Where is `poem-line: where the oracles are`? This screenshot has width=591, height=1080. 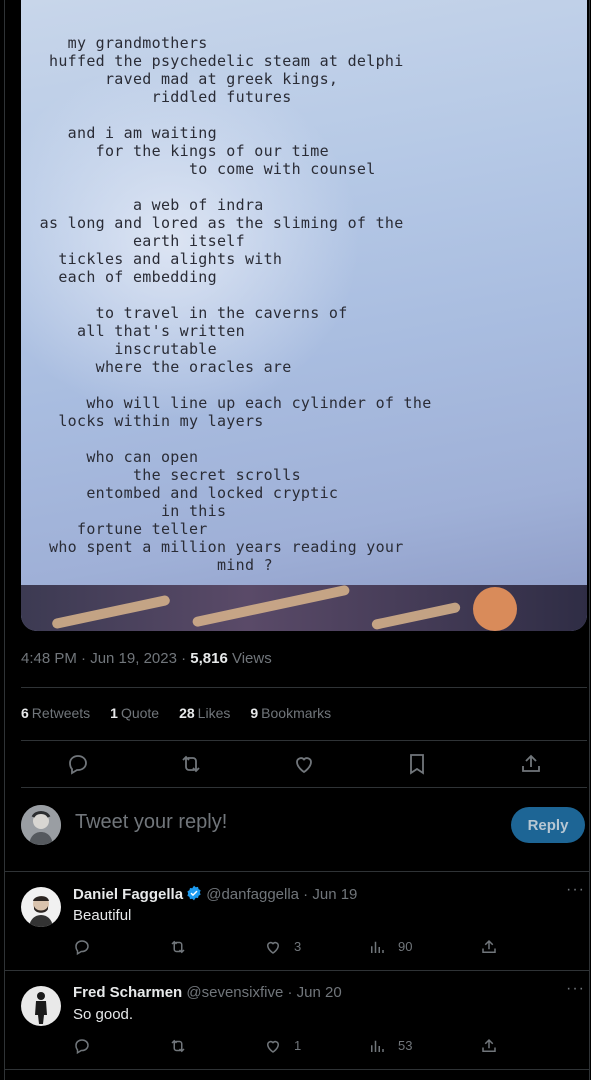
poem-line: where the oracles are is located at coordinates (156, 367).